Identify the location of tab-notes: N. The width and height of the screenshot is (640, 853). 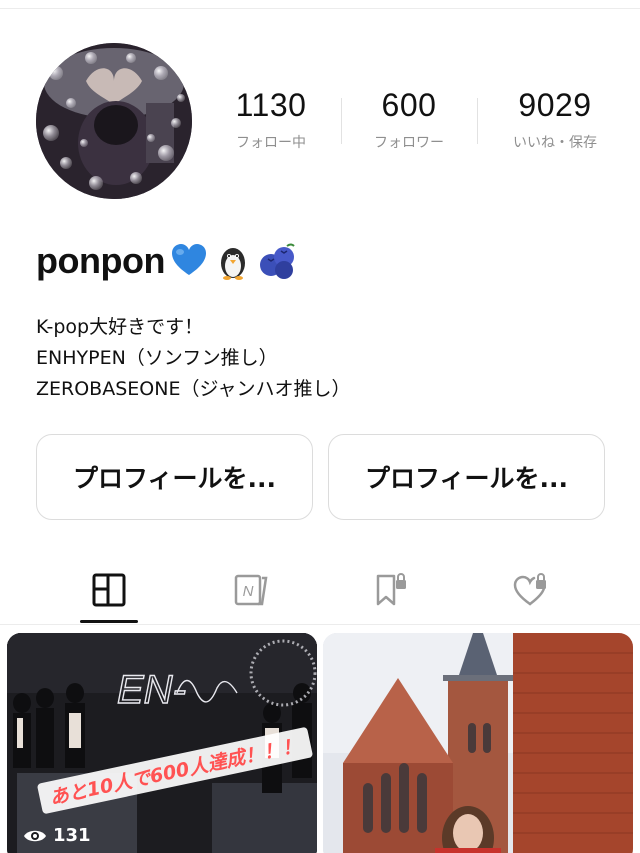
(250, 590).